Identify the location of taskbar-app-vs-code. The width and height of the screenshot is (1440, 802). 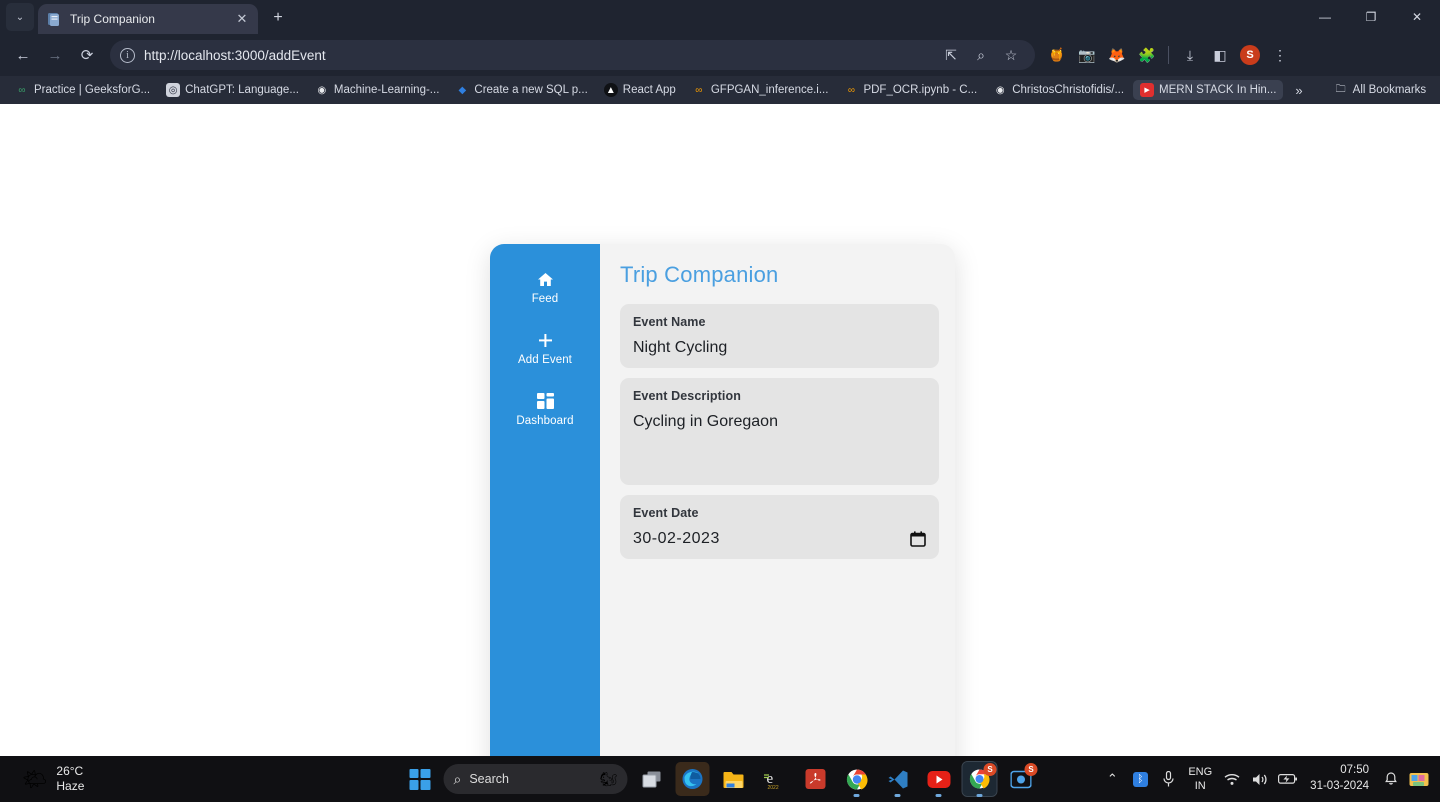
(898, 779).